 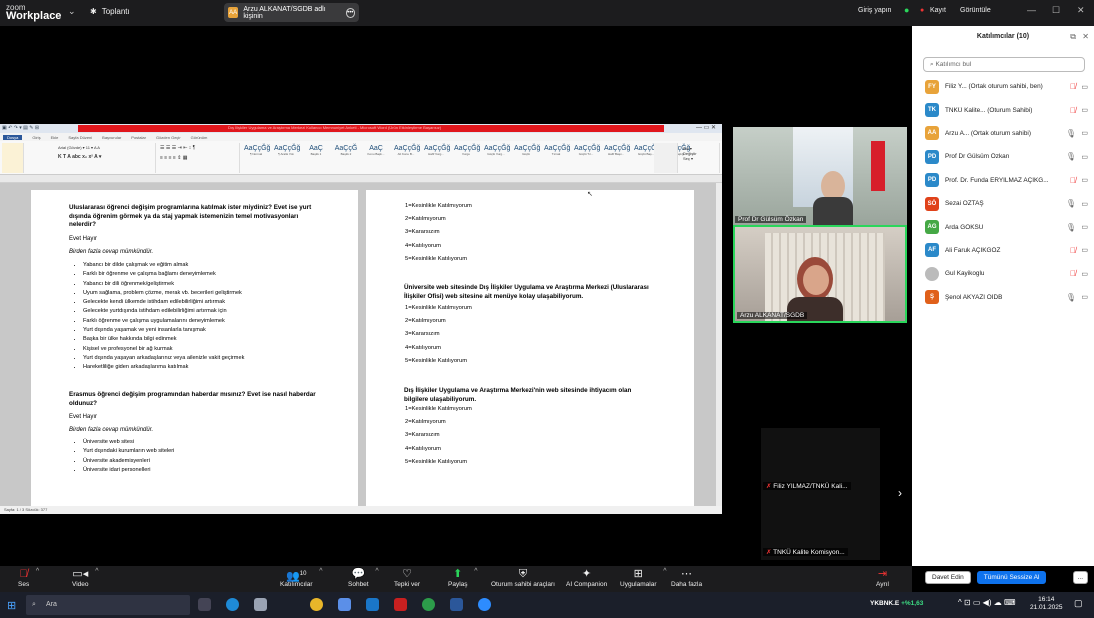 I want to click on stock-ticker: YKBNK.E +%1,63, so click(x=896, y=603).